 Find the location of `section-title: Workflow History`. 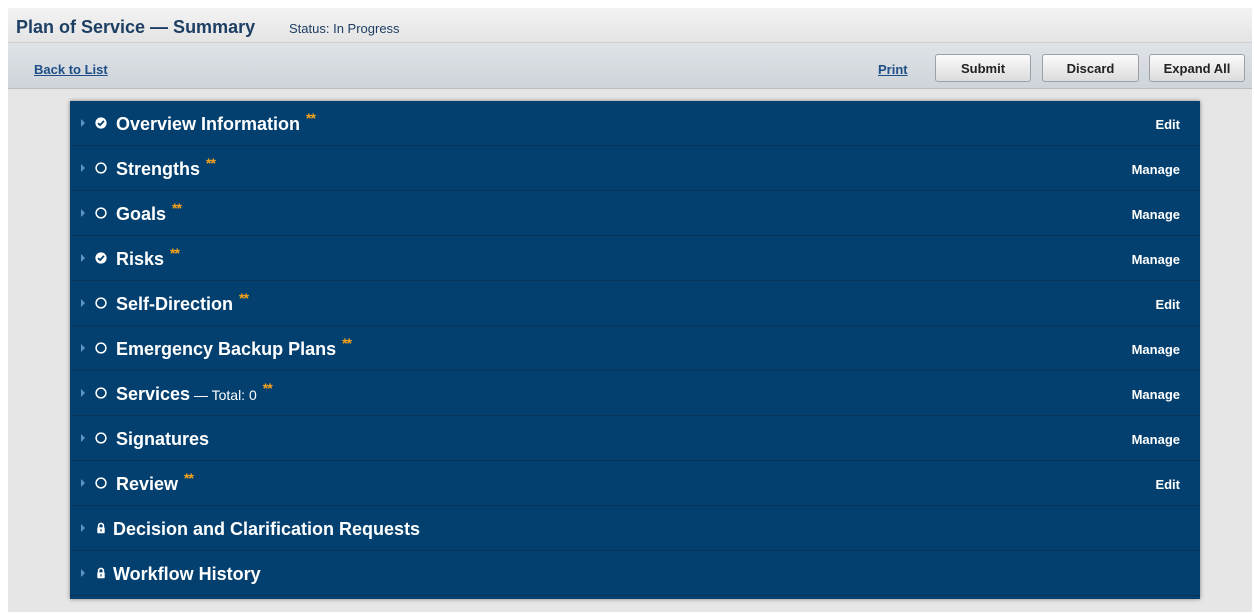

section-title: Workflow History is located at coordinates (187, 574).